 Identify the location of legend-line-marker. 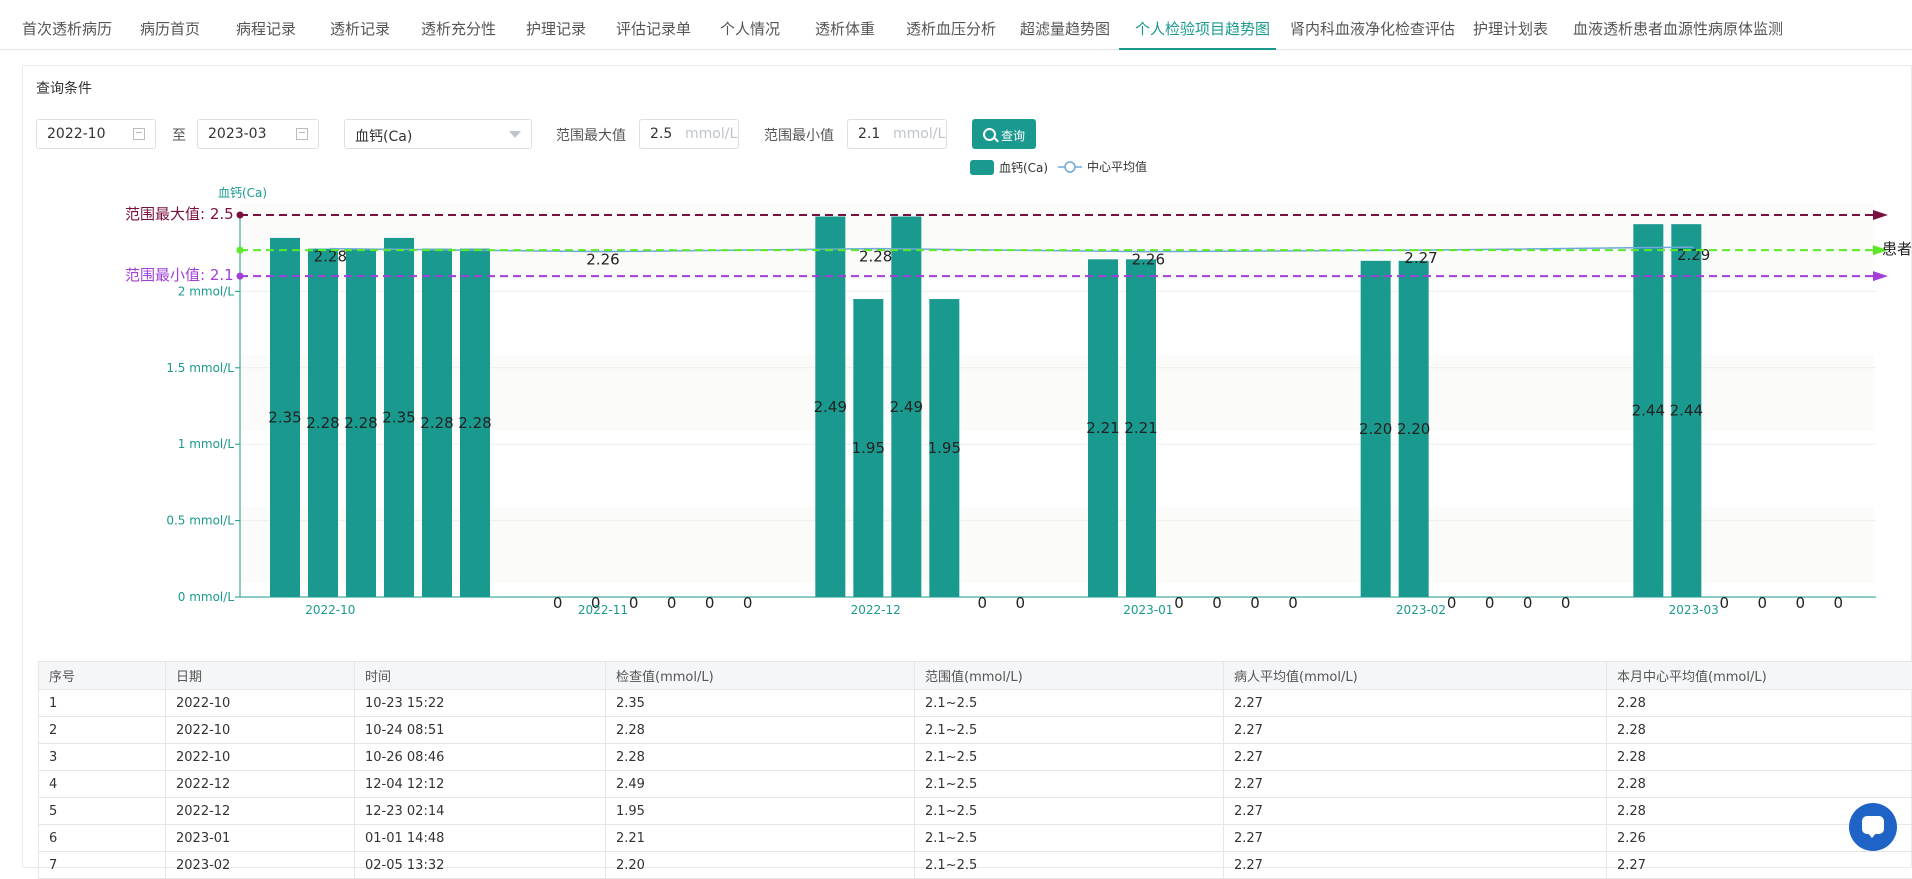
(1070, 167).